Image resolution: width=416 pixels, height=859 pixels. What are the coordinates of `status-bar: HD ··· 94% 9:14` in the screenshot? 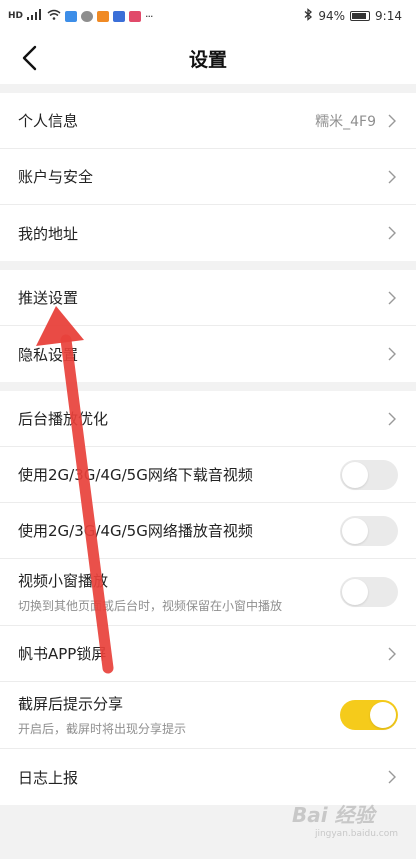 It's located at (208, 16).